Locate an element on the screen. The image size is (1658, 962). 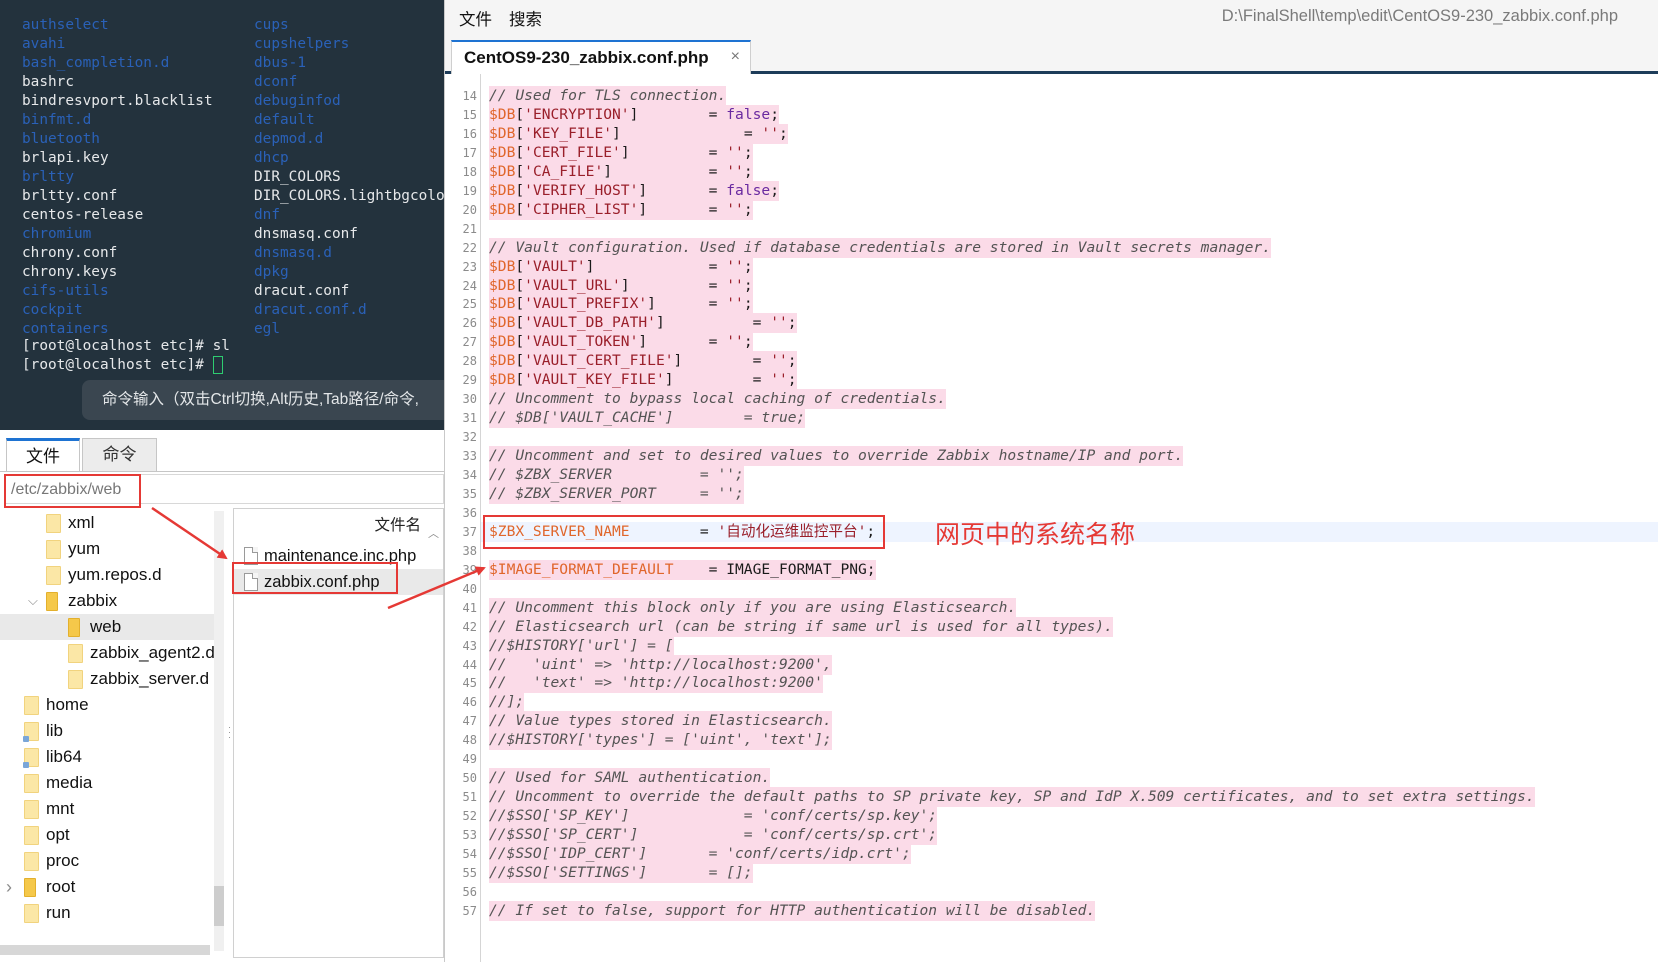
terminal-listing-row: chrony.keys dpkg is located at coordinates (155, 272).